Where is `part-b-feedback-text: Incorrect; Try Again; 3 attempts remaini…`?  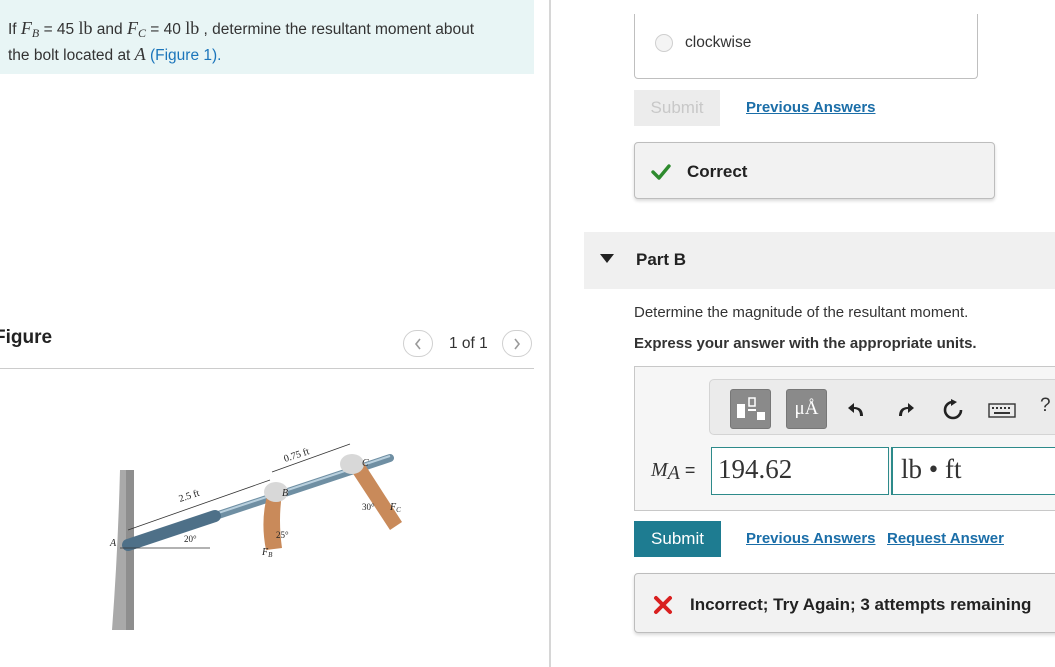
part-b-feedback-text: Incorrect; Try Again; 3 attempts remaini… is located at coordinates (861, 604).